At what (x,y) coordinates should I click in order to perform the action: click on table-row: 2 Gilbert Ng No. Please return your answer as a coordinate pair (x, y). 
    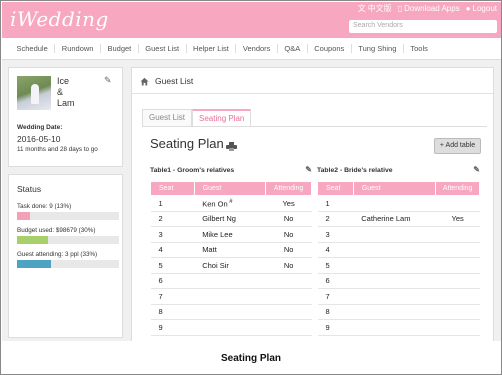
    Looking at the image, I should click on (231, 219).